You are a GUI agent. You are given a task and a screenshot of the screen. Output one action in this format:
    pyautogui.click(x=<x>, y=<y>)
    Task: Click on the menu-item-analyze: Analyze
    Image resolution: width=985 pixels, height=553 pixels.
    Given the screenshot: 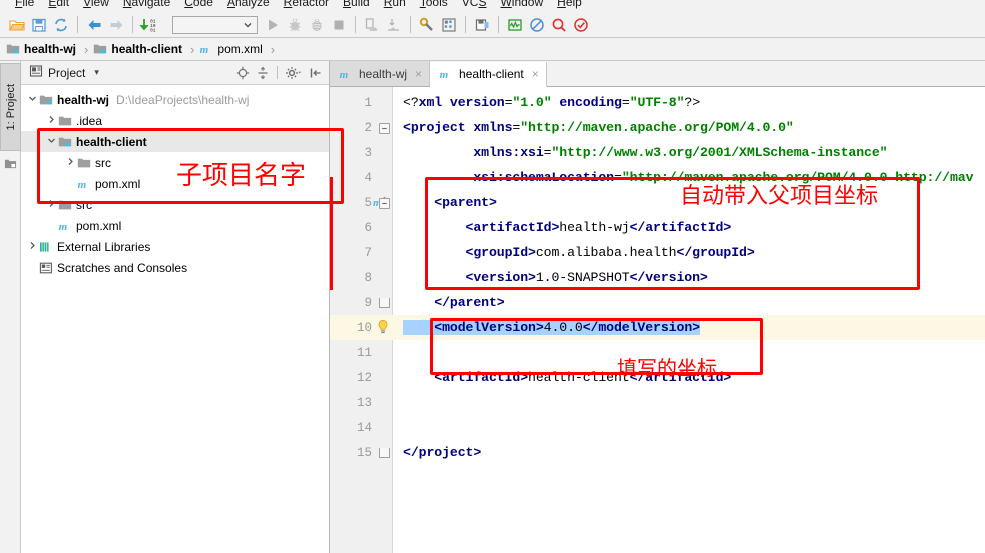 What is the action you would take?
    pyautogui.click(x=248, y=6)
    